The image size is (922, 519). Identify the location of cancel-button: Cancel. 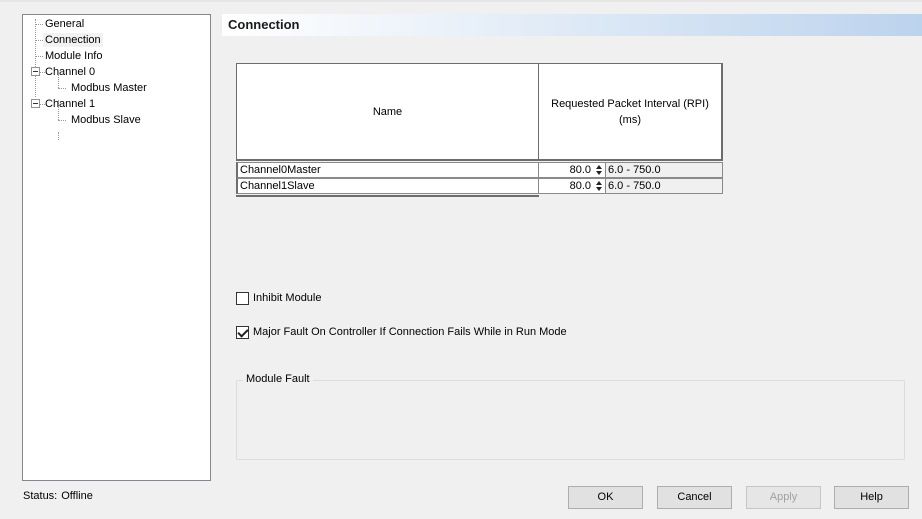
(694, 497).